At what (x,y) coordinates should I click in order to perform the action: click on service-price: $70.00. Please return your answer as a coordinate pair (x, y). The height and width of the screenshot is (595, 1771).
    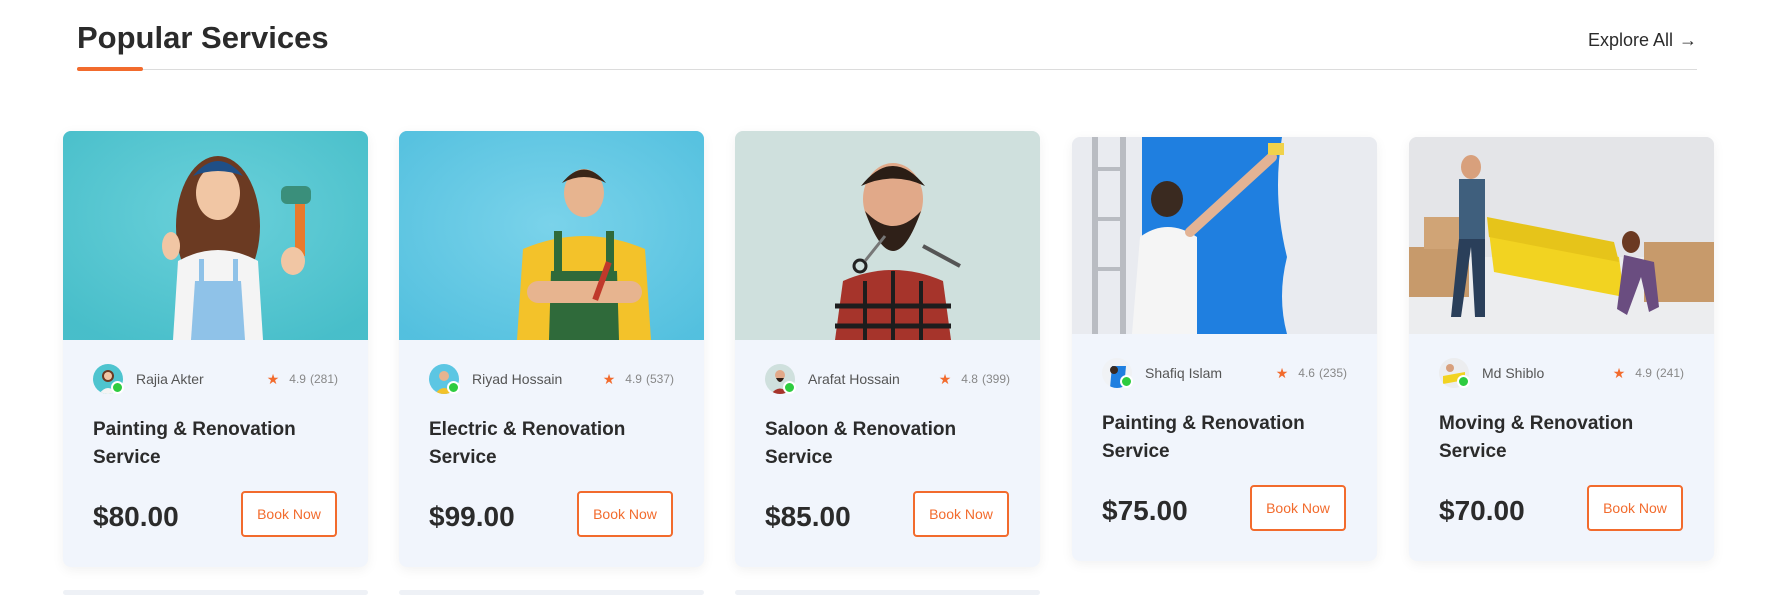
    Looking at the image, I should click on (1482, 510).